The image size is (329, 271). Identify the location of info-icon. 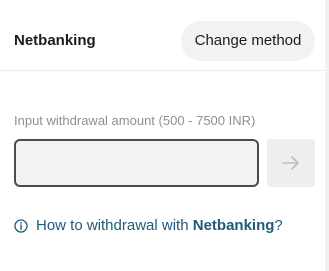
(21, 226).